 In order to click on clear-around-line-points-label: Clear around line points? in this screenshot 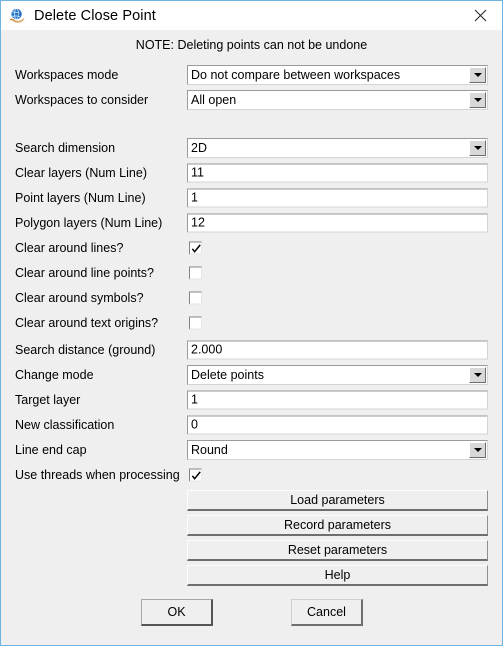, I will do `click(84, 272)`.